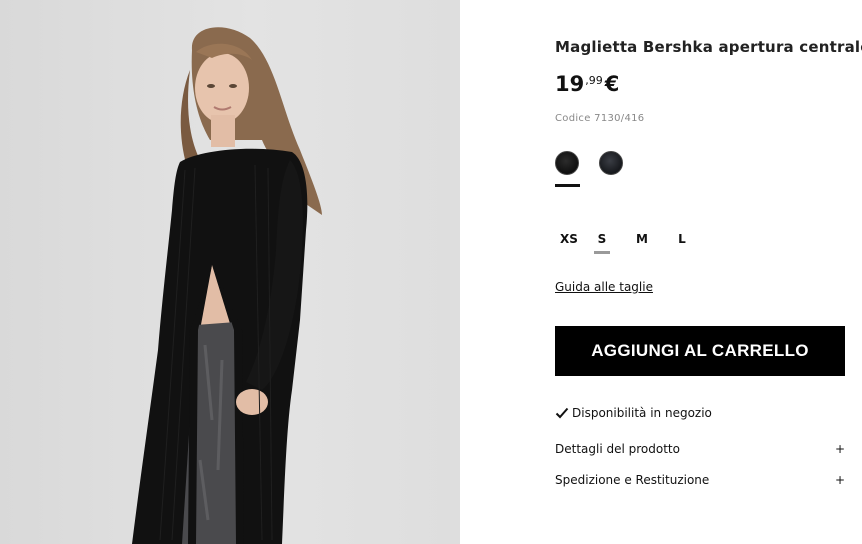 The width and height of the screenshot is (862, 544). I want to click on store-availability: Disponibilità in negozio, so click(633, 413).